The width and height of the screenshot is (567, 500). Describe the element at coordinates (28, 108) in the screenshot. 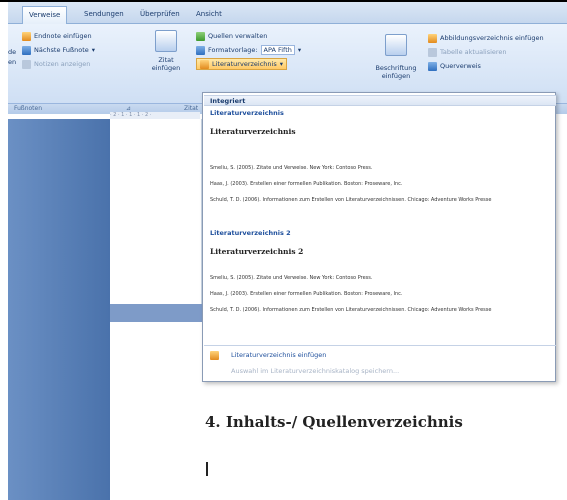

I see `group-label-footnotes: Fußnoten` at that location.